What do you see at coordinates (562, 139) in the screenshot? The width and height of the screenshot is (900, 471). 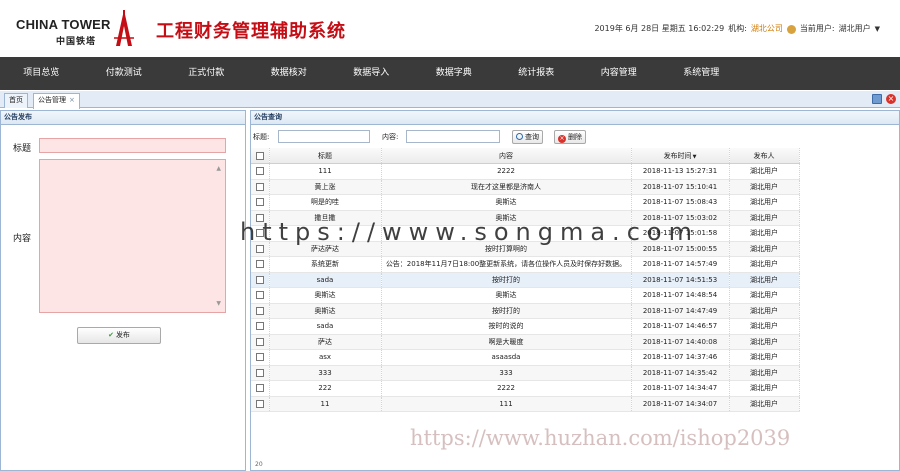 I see `delete-icon: ×` at bounding box center [562, 139].